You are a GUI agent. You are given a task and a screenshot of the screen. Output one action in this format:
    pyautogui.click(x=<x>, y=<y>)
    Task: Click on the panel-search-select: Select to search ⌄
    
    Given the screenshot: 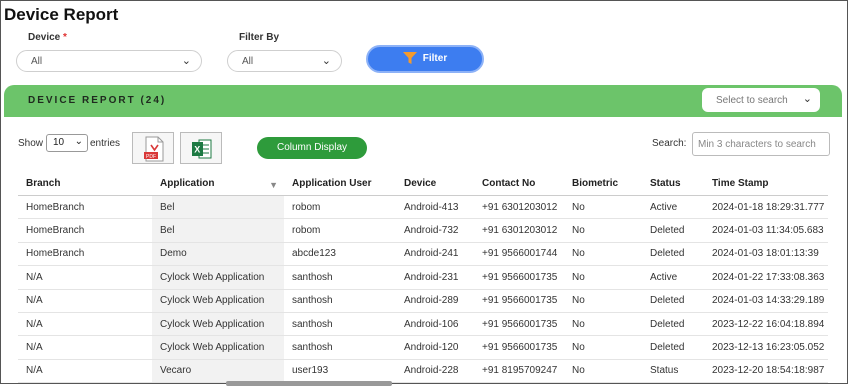 What is the action you would take?
    pyautogui.click(x=761, y=100)
    